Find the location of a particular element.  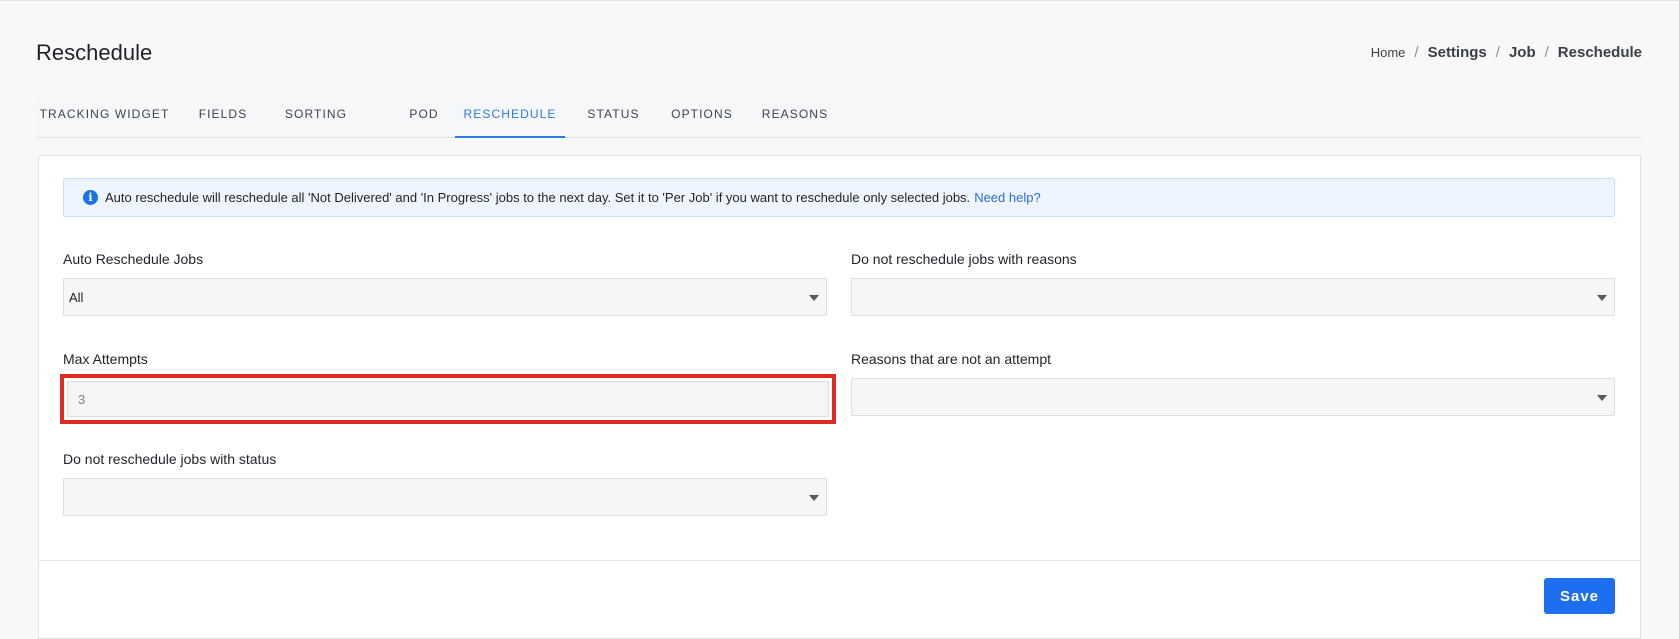

max-attempts-input is located at coordinates (448, 399).